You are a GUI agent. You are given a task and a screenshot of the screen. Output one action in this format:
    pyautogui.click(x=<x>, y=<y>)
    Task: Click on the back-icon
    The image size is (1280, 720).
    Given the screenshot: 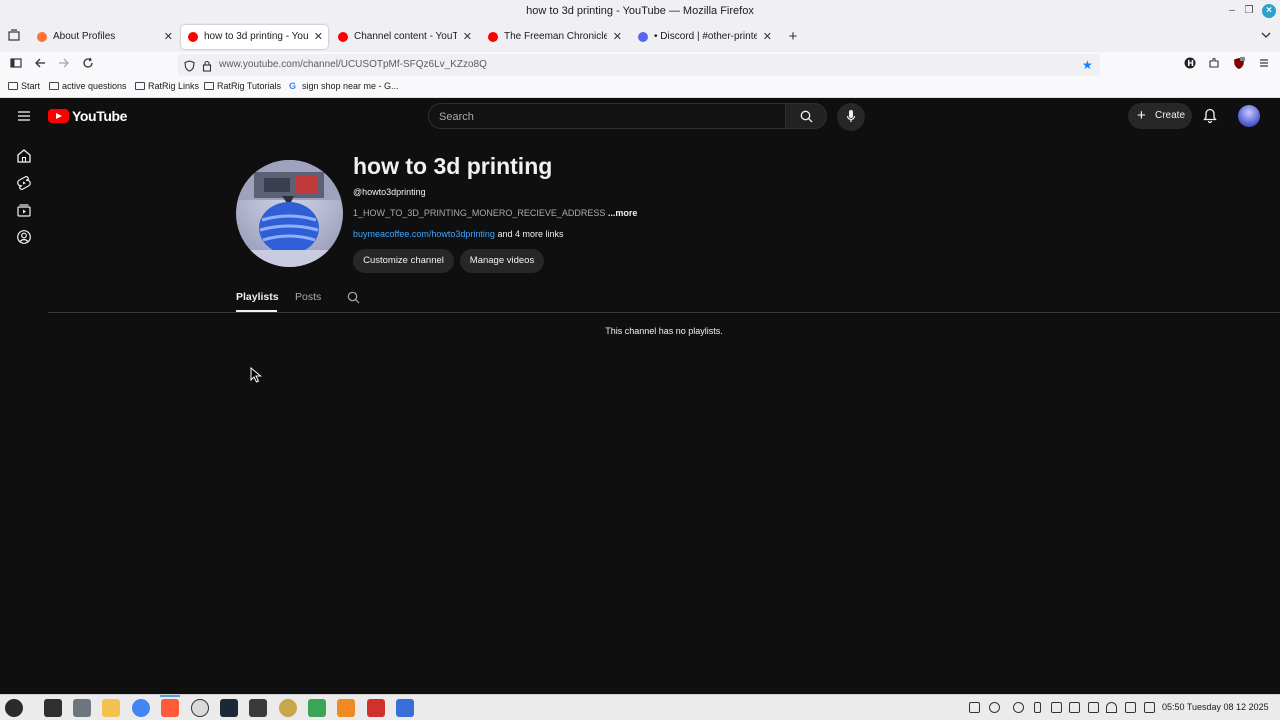 What is the action you would take?
    pyautogui.click(x=40, y=65)
    